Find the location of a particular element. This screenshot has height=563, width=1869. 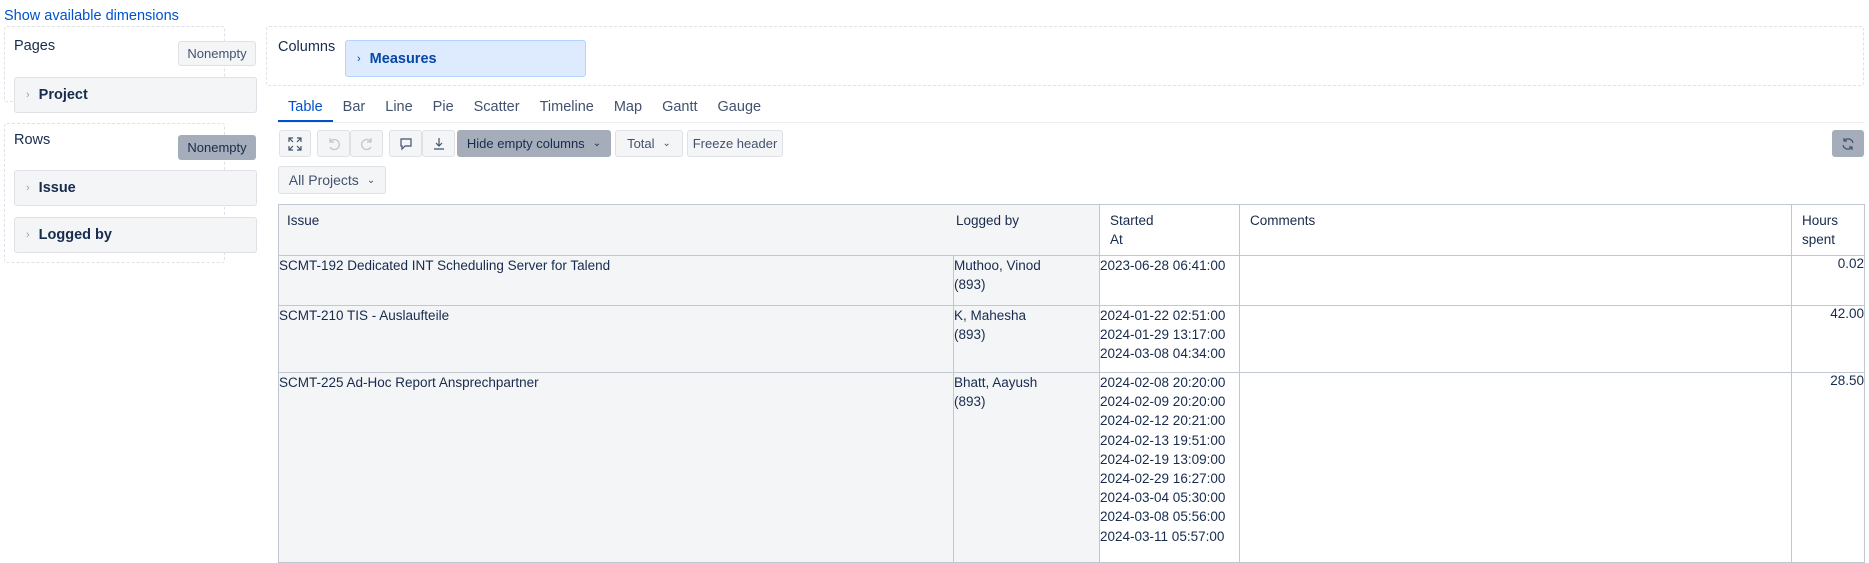

download-icon is located at coordinates (438, 143).